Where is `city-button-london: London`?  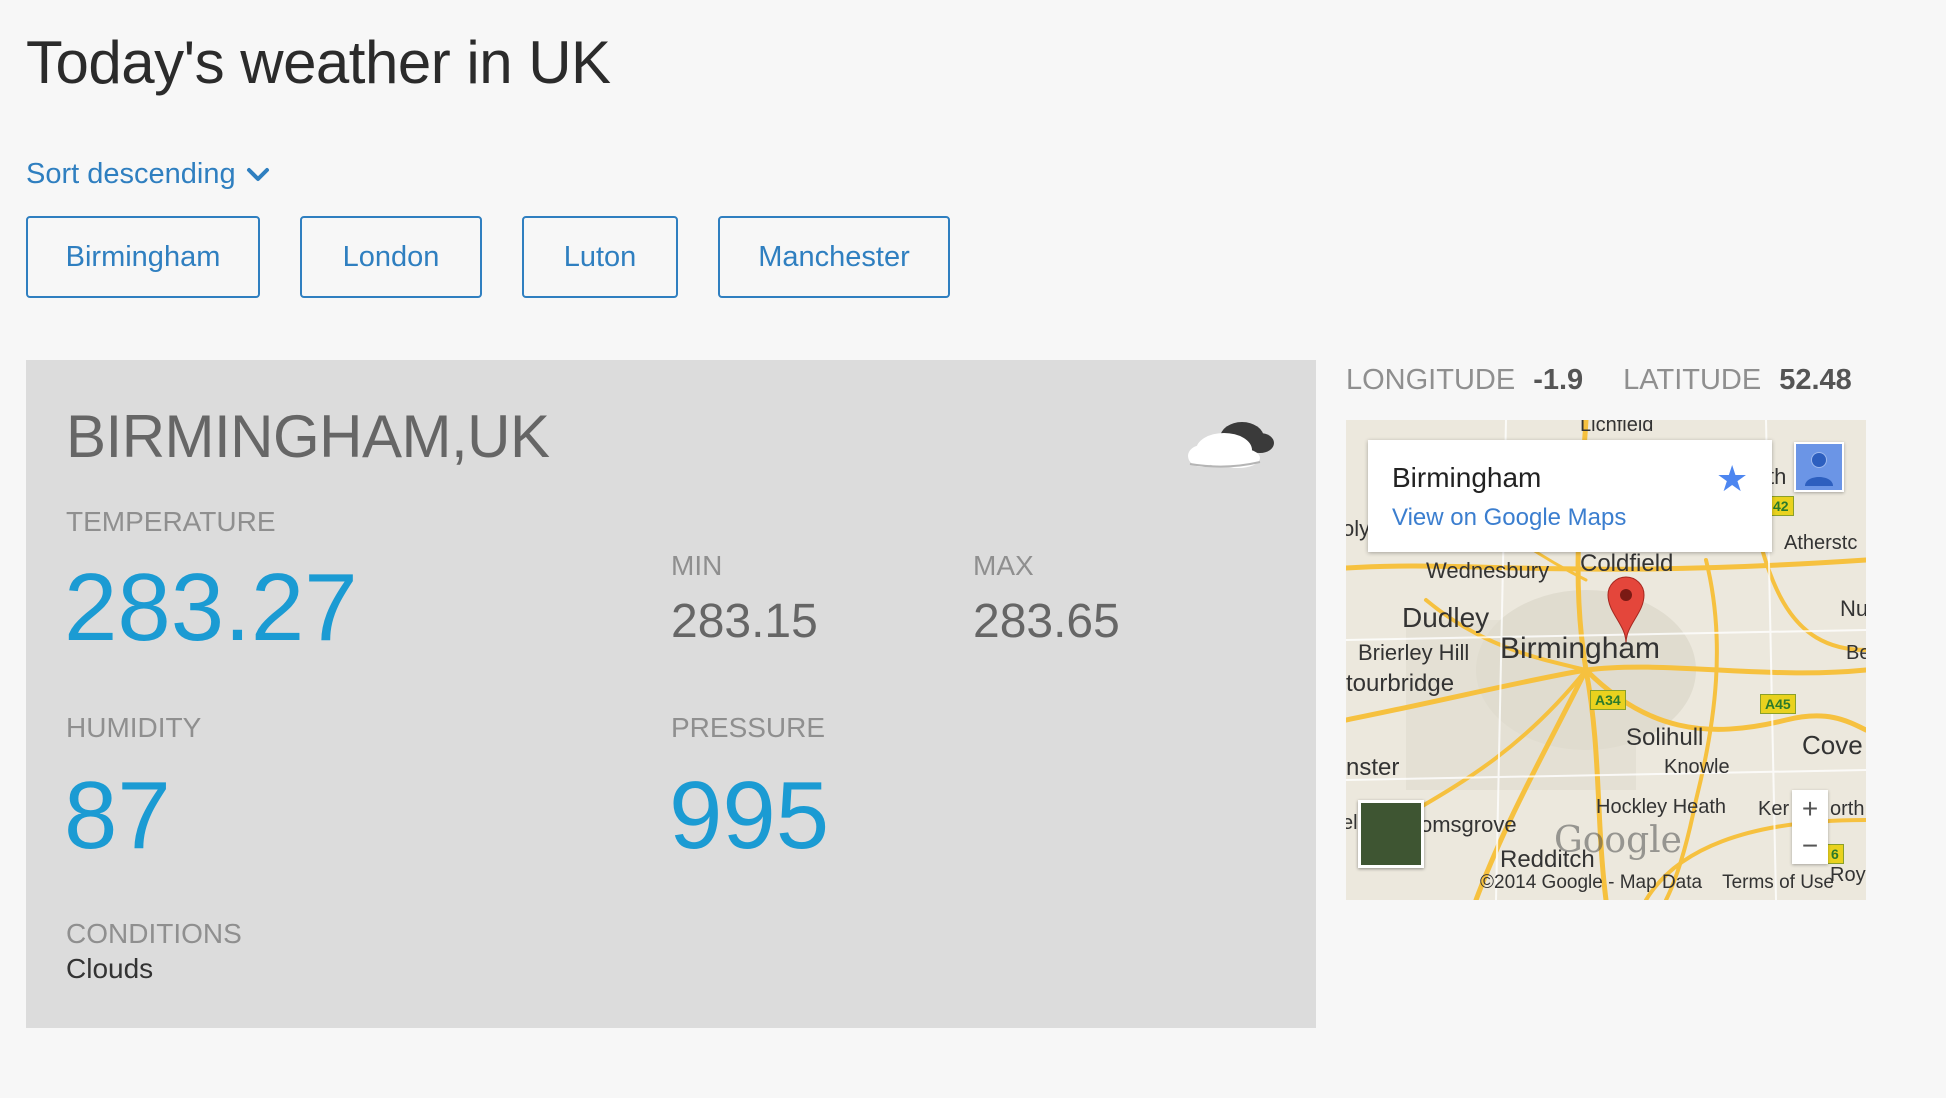
city-button-london: London is located at coordinates (391, 257).